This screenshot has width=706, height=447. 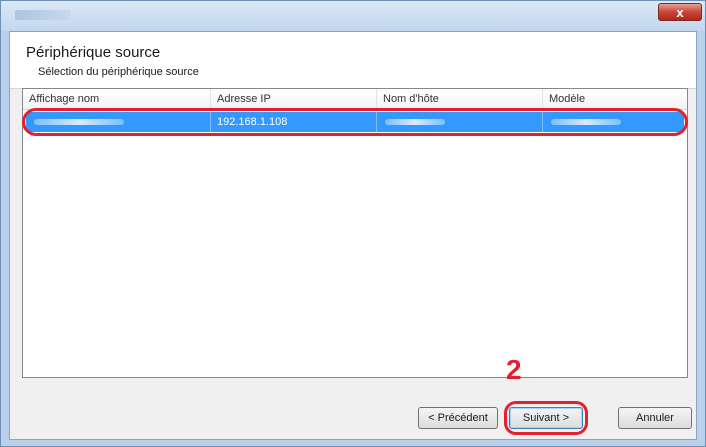 I want to click on page-subtitle: Sélection du périphérique source, so click(x=118, y=72).